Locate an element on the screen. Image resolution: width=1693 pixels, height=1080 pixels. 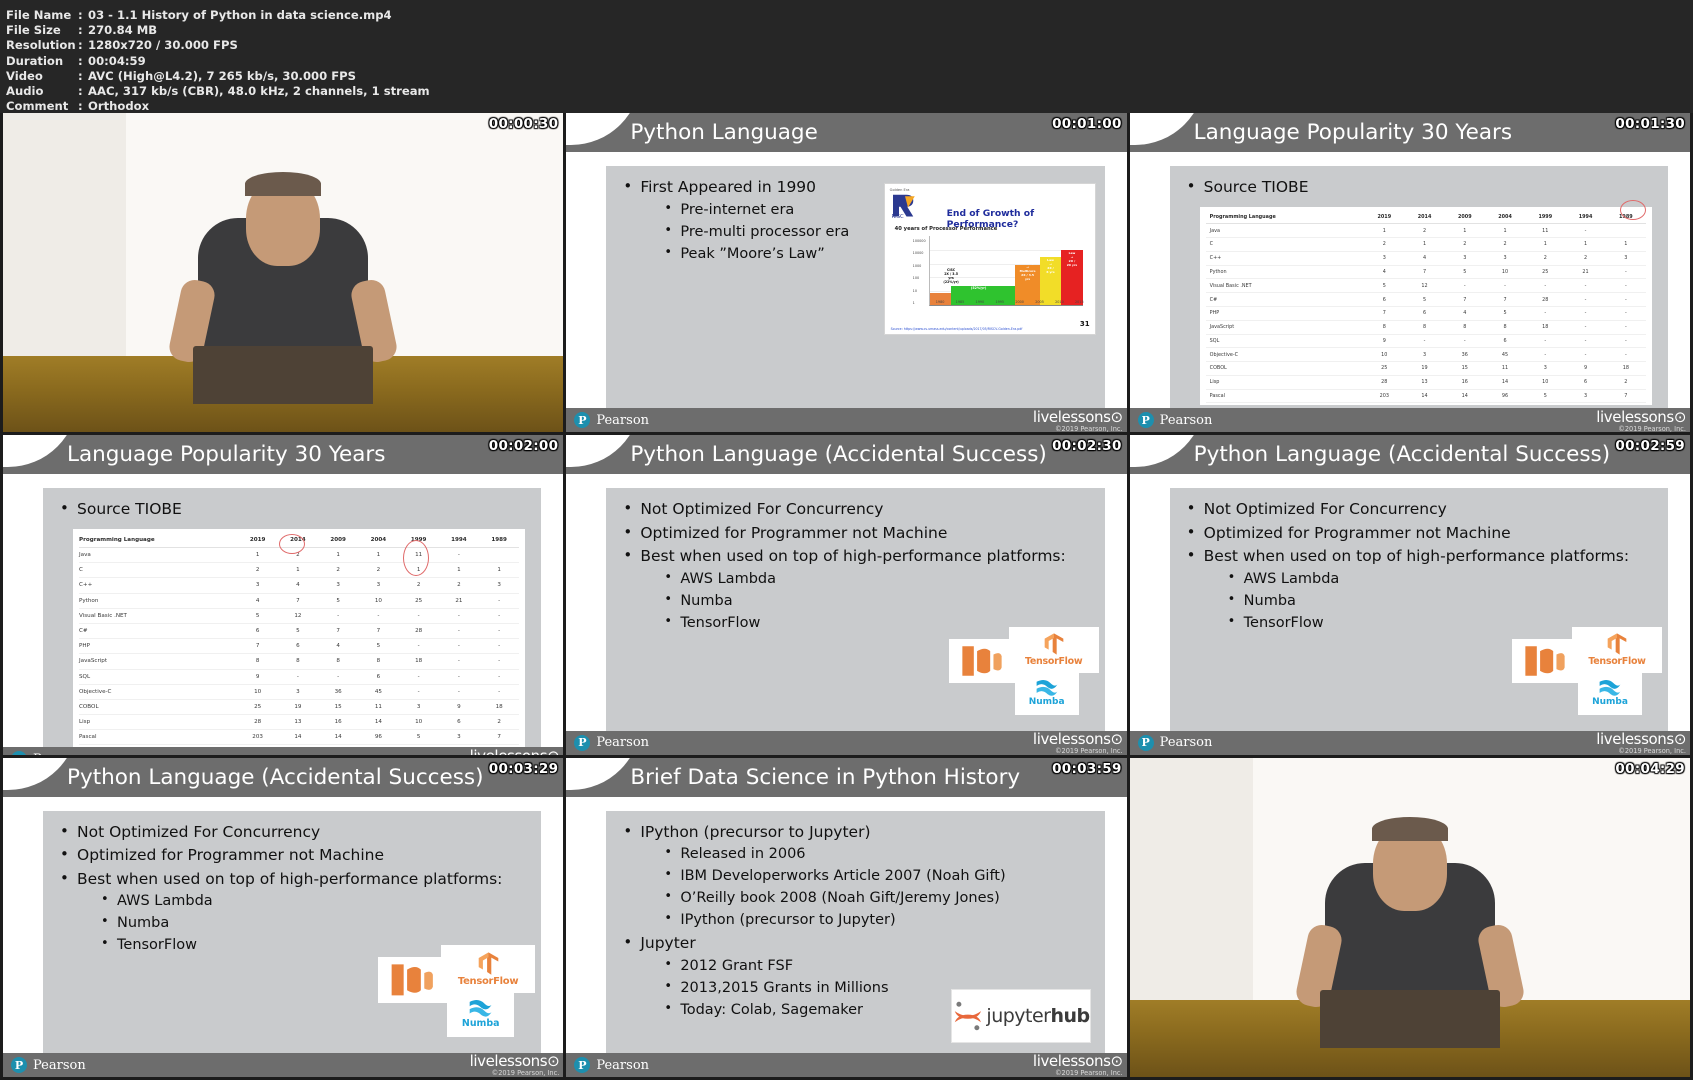
table-row: Java 1 2 1 1 11- is located at coordinates (1425, 231).